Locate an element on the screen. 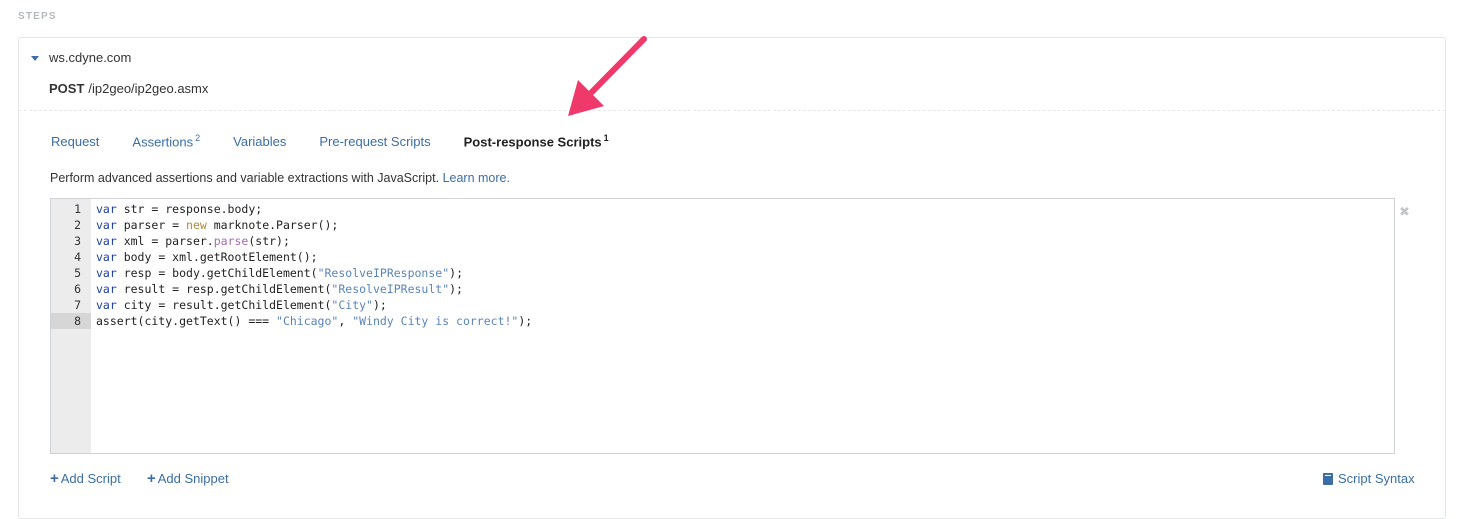  tab-pre-request-scripts: Pre-request Scripts is located at coordinates (374, 141).